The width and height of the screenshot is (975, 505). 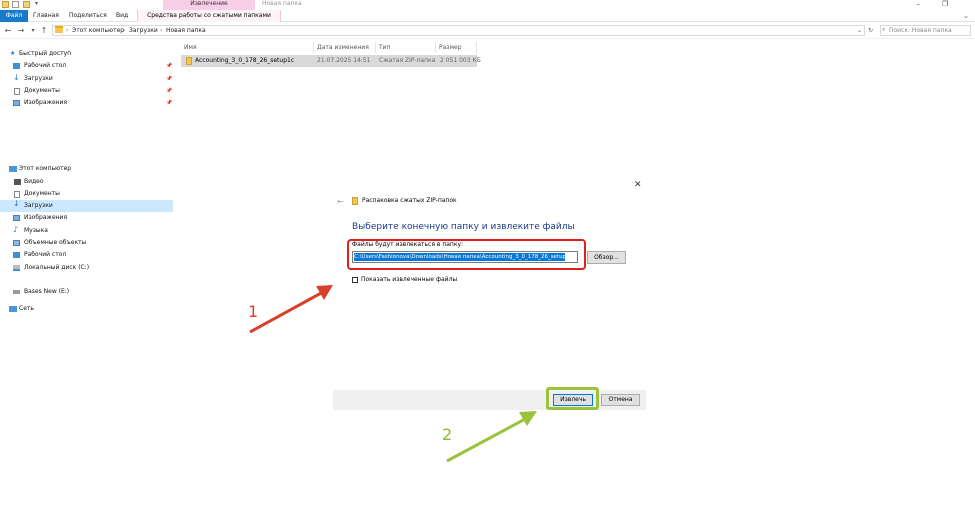 I want to click on arrow-1-shaft, so click(x=286, y=312).